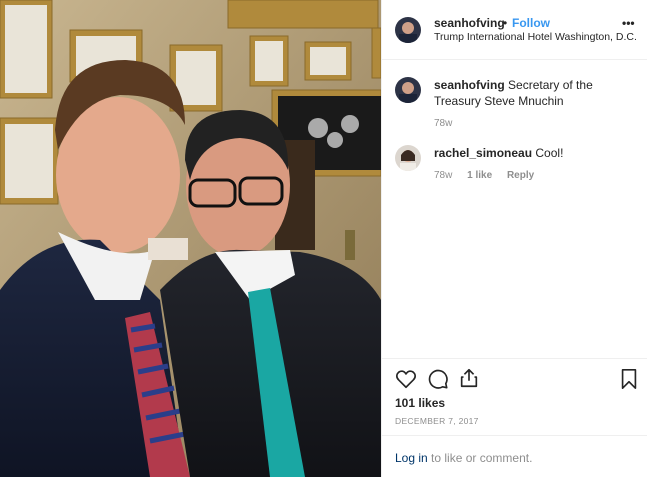 The width and height of the screenshot is (647, 477). Describe the element at coordinates (469, 85) in the screenshot. I see `caption-username: seanhofving` at that location.